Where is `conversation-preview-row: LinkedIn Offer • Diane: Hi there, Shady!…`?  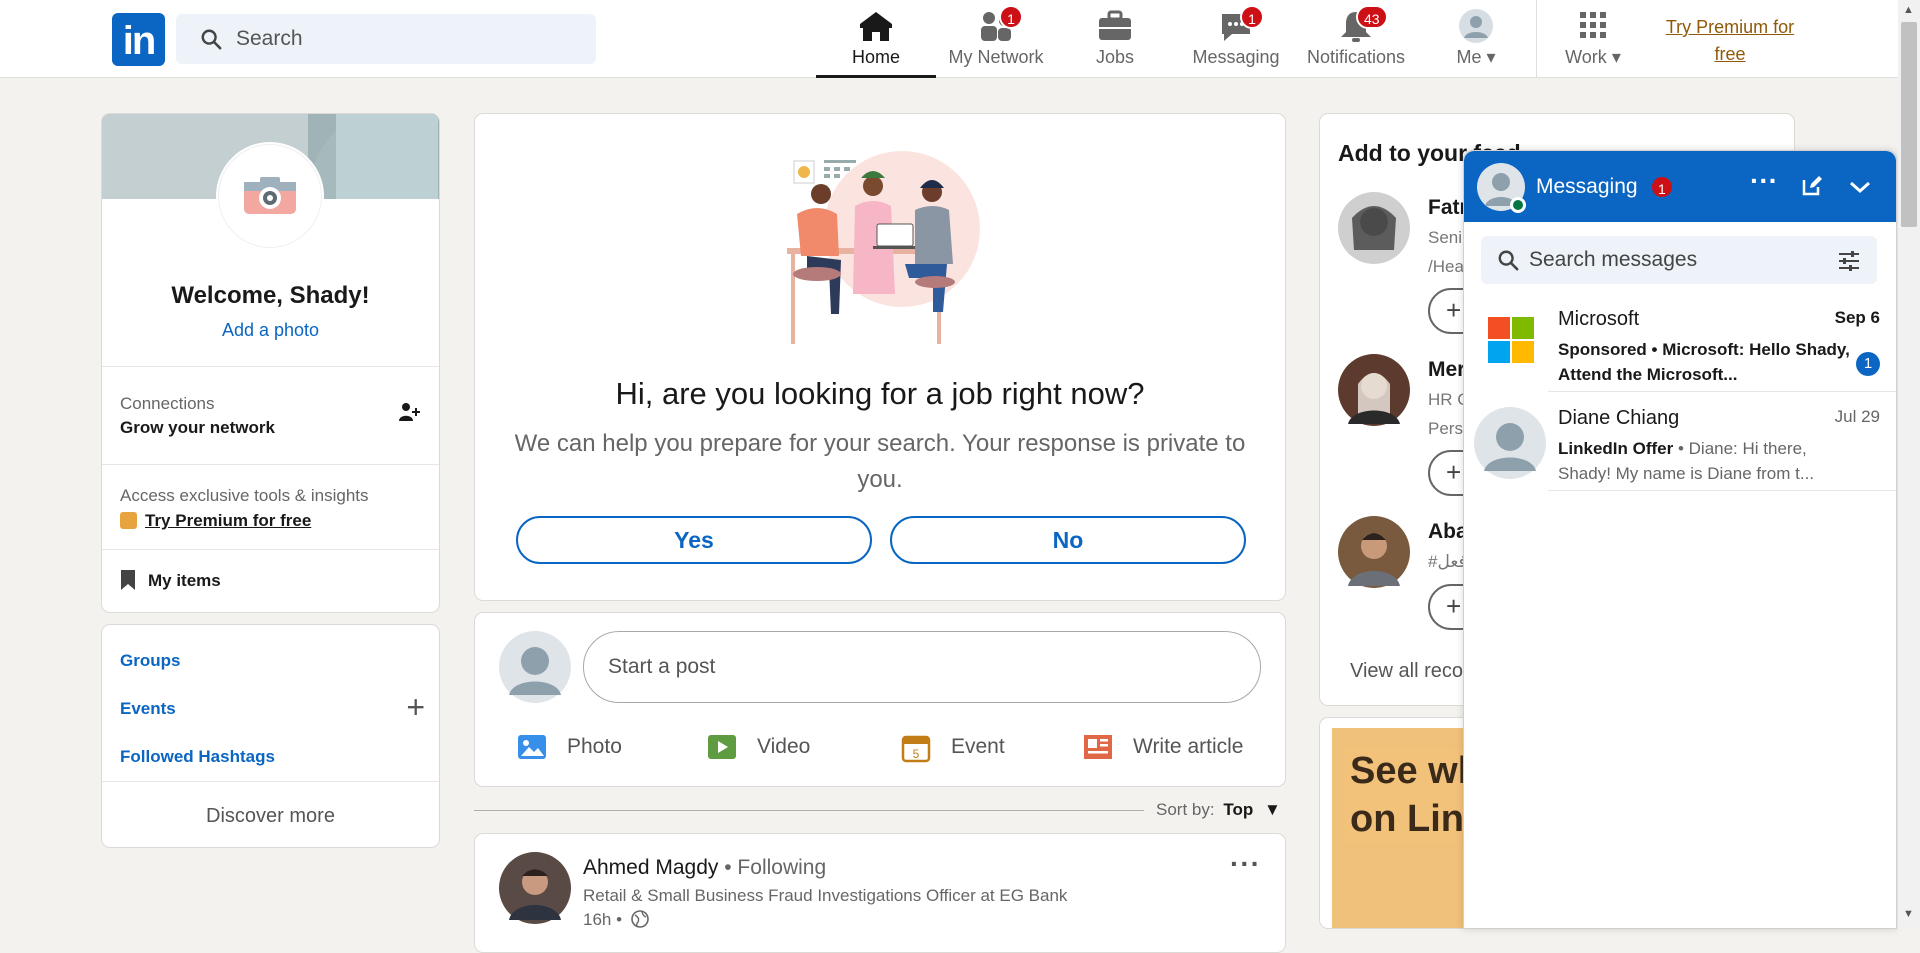 conversation-preview-row: LinkedIn Offer • Diane: Hi there, Shady!… is located at coordinates (1686, 461).